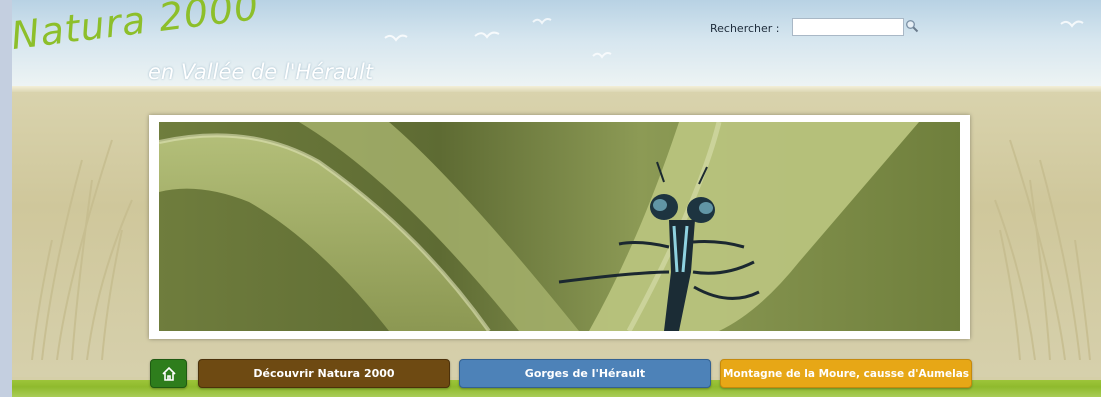 This screenshot has width=1101, height=397. I want to click on nav-item-gorges-de-l-herault: Gorges de l'Hérault, so click(585, 373).